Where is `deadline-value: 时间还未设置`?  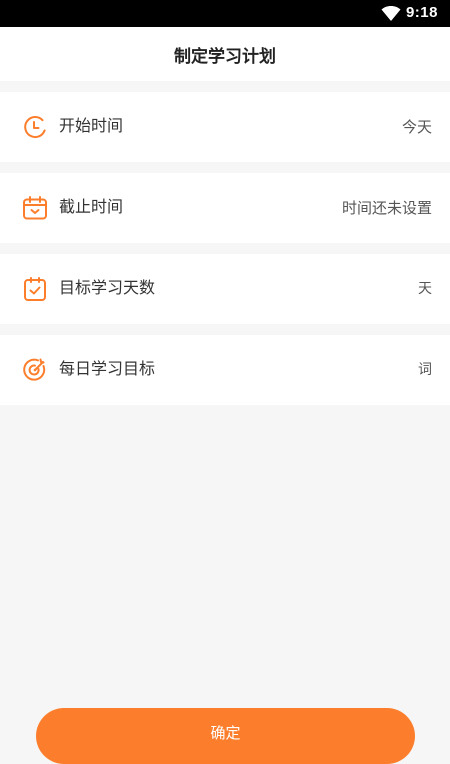
deadline-value: 时间还未设置 is located at coordinates (386, 208).